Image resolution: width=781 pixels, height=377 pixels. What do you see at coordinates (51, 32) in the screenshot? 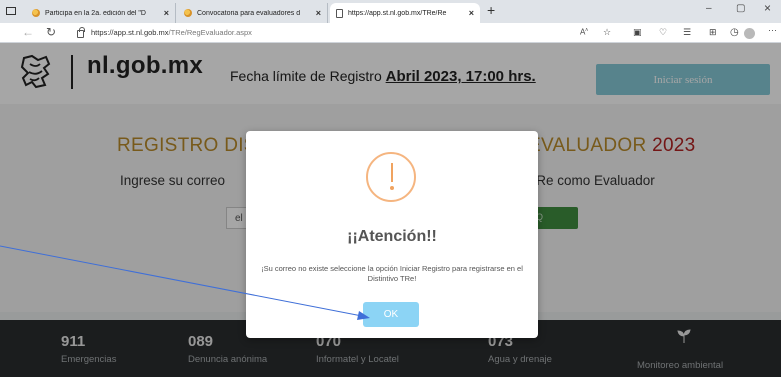
I see `refresh-icon: ↻` at bounding box center [51, 32].